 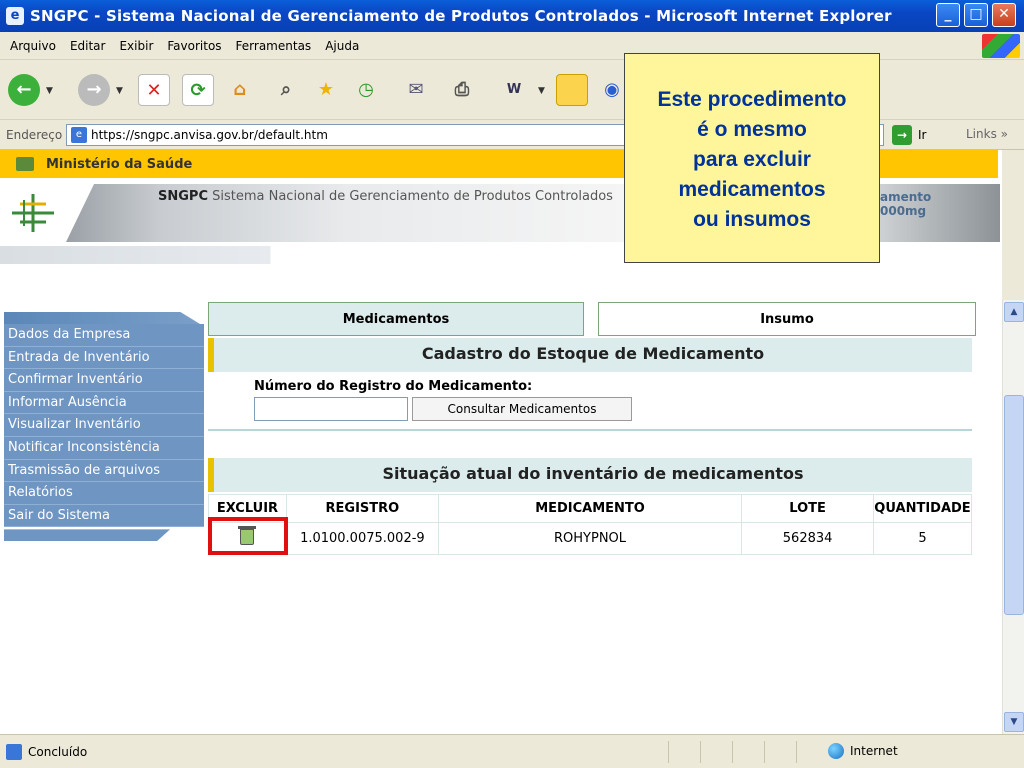 I want to click on form-panel-header: Cadastro do Estoque de Medicamento, so click(x=590, y=355).